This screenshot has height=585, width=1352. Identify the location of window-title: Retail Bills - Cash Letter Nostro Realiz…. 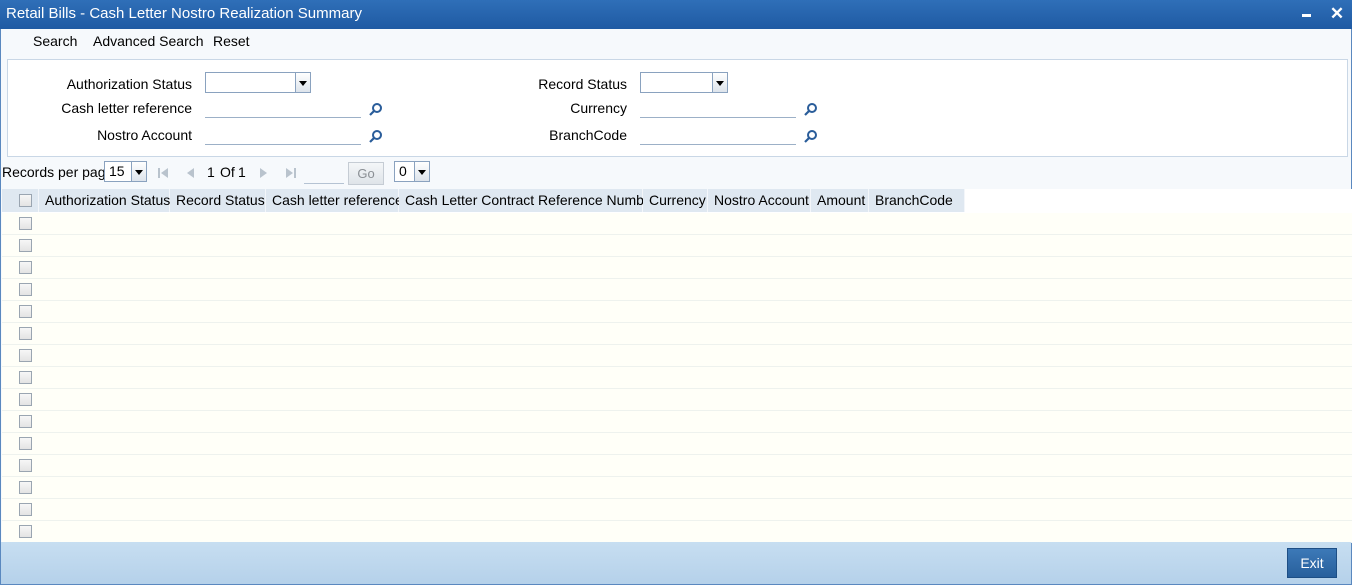
(184, 13).